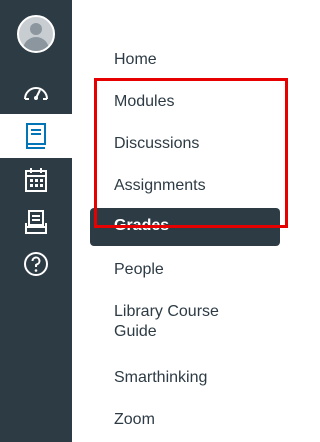 This screenshot has width=320, height=442. I want to click on courses-button, so click(36, 136).